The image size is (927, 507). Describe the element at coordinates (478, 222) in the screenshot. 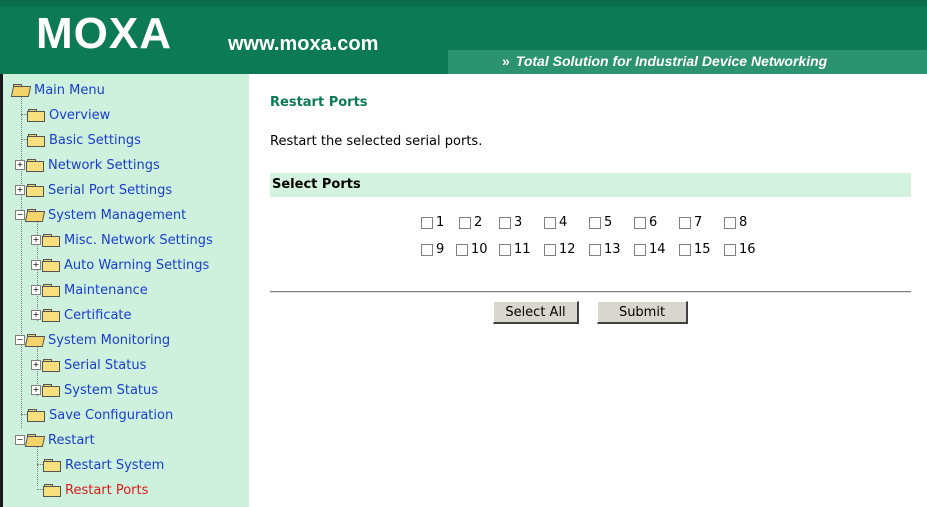

I see `port-number: 2` at that location.